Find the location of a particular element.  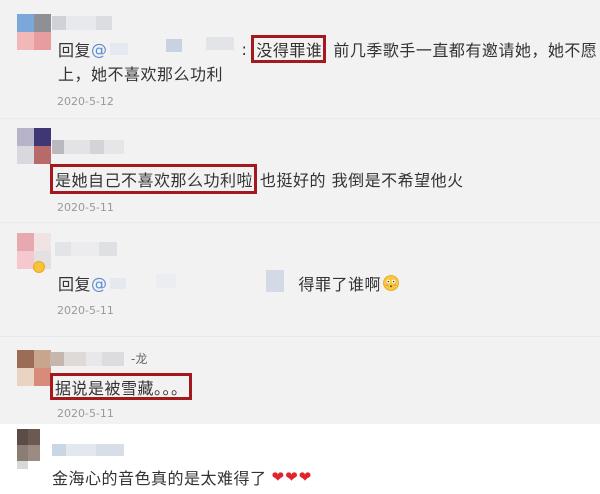

comment-text-line: 是她自己不喜欢那么功利啦 也挺好的 我倒是不希望他火 is located at coordinates (257, 179).